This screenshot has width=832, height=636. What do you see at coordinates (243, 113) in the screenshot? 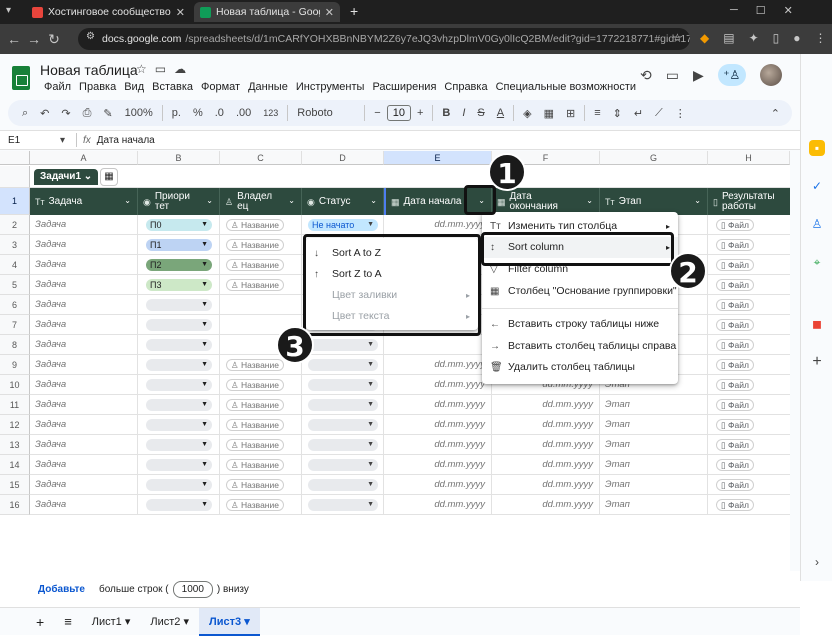
I see `increase-decimal-button: .00` at bounding box center [243, 113].